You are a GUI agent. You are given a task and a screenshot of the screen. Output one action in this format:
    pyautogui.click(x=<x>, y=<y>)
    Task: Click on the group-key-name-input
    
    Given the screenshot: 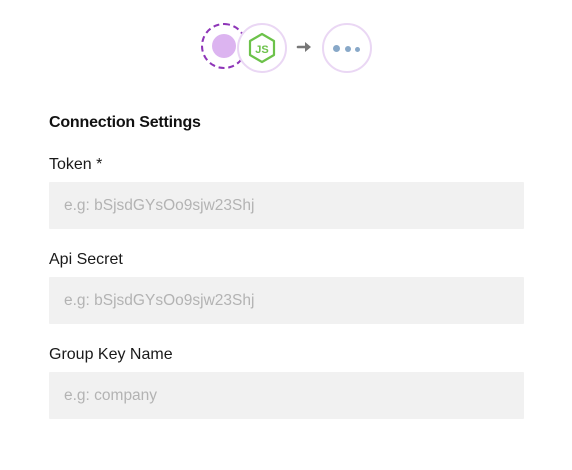 What is the action you would take?
    pyautogui.click(x=286, y=395)
    